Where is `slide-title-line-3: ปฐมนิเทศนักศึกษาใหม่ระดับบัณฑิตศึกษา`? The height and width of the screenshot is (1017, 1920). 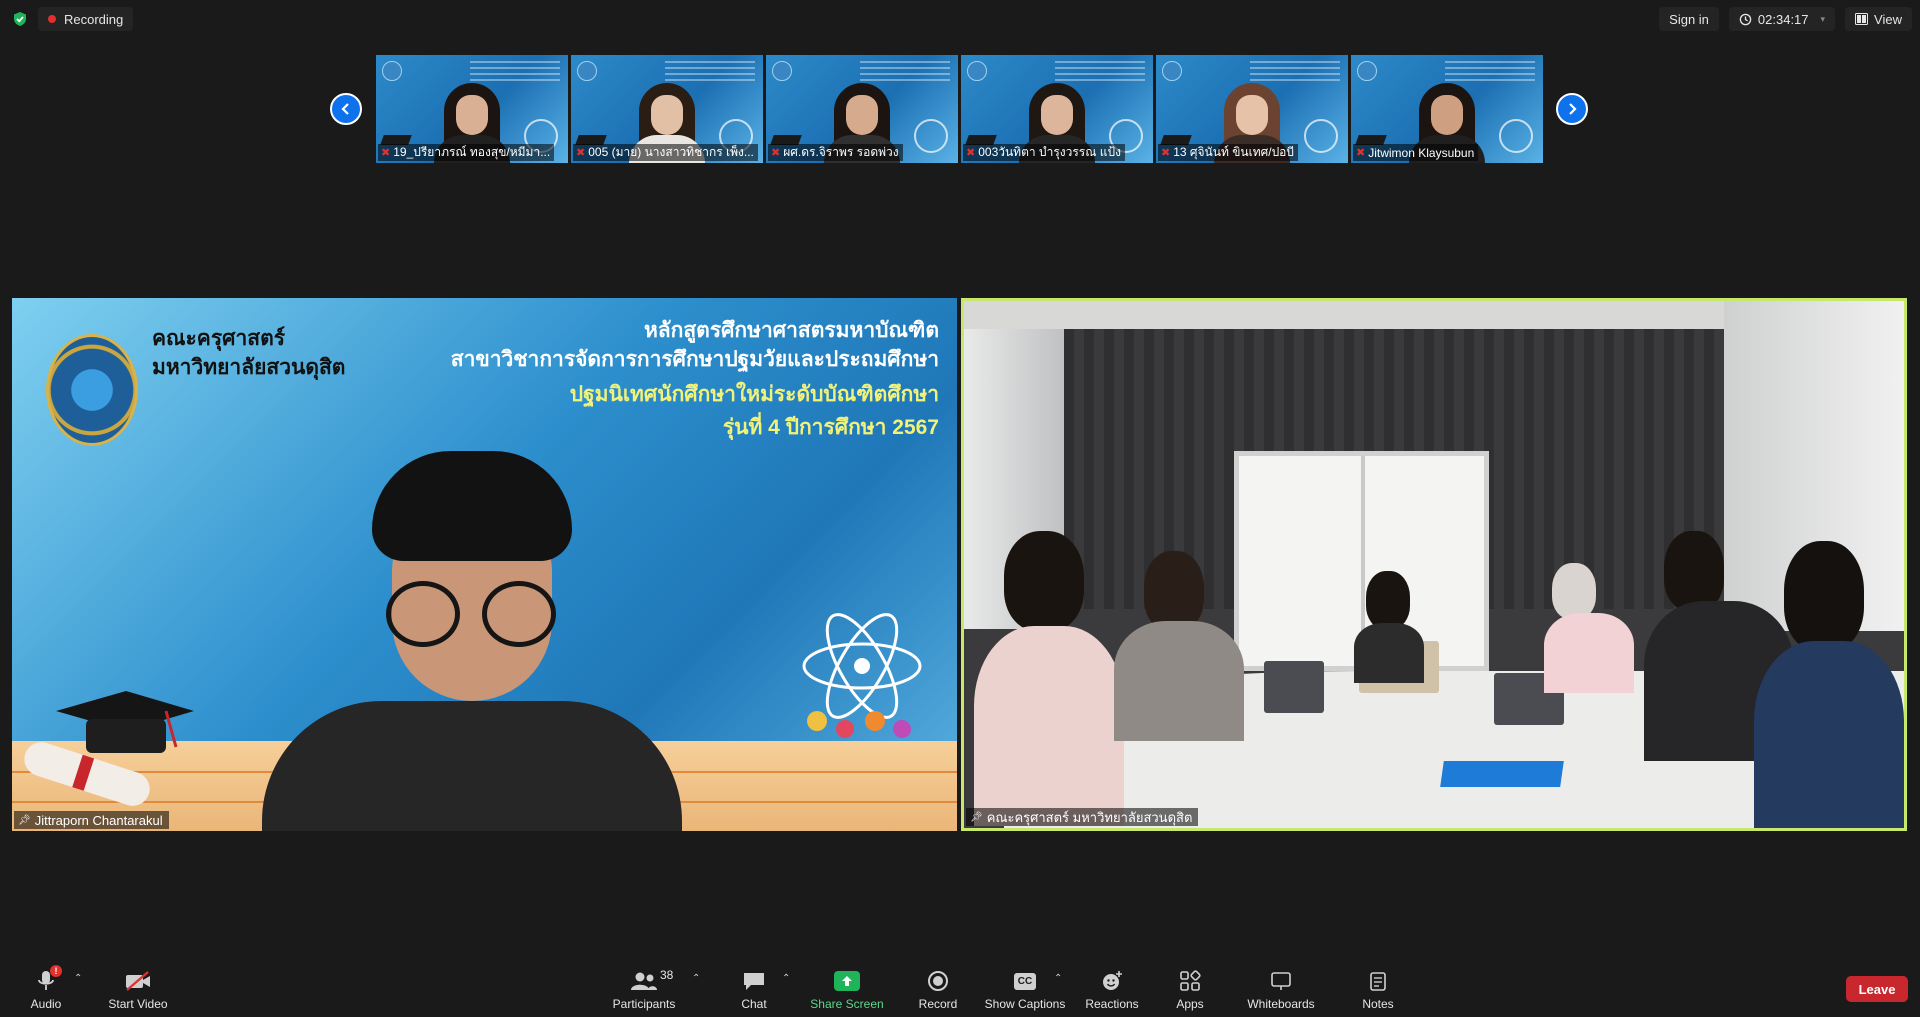 slide-title-line-3: ปฐมนิเทศนักศึกษาใหม่ระดับบัณฑิตศึกษา is located at coordinates (754, 394).